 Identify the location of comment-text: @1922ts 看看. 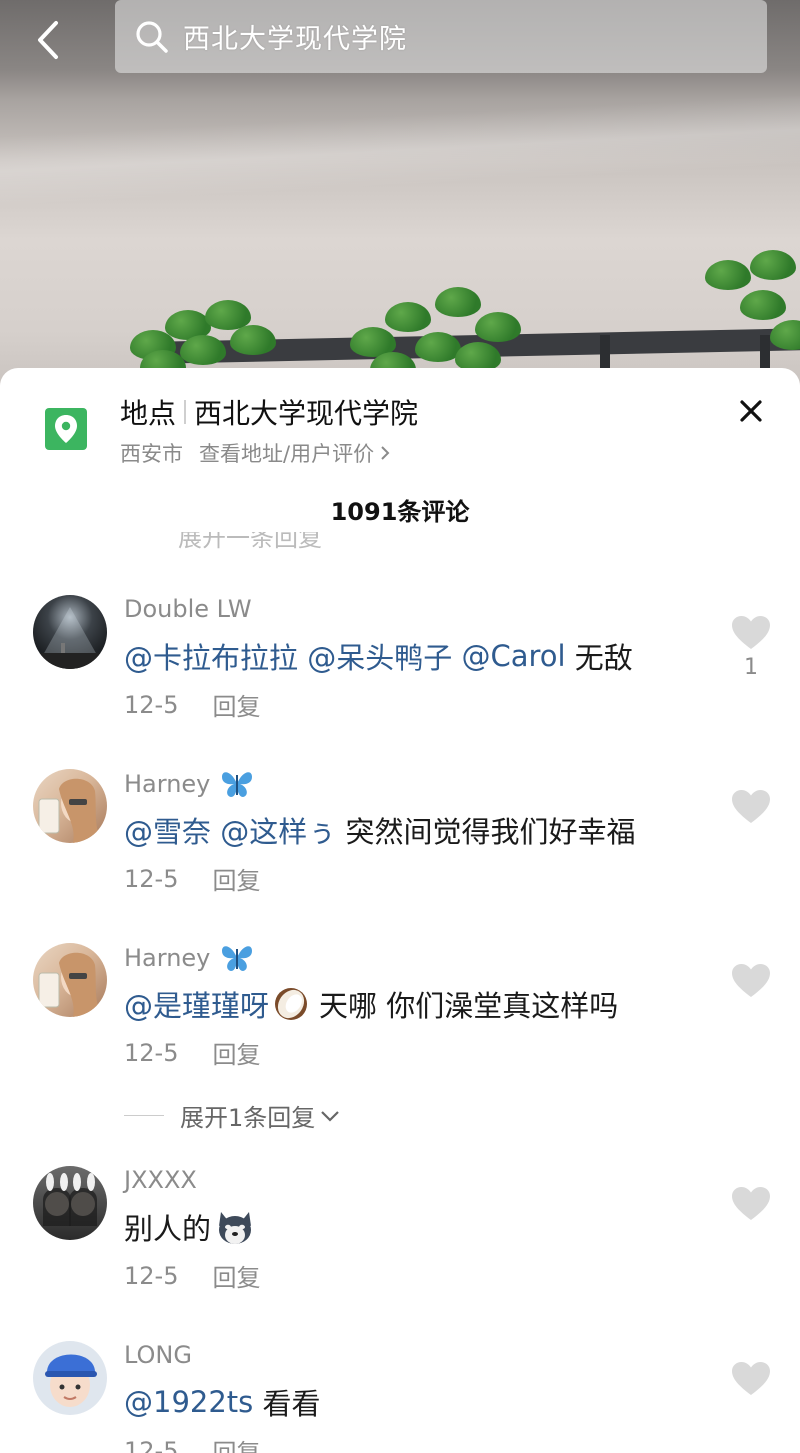
(222, 1402).